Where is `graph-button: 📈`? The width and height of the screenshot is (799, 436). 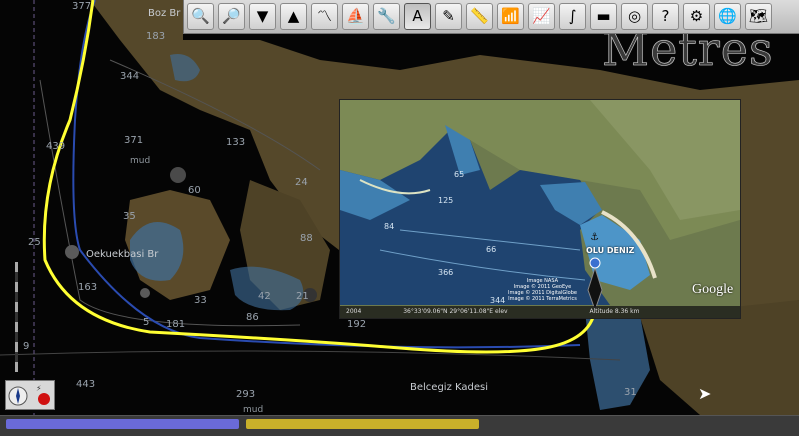 graph-button: 📈 is located at coordinates (541, 16).